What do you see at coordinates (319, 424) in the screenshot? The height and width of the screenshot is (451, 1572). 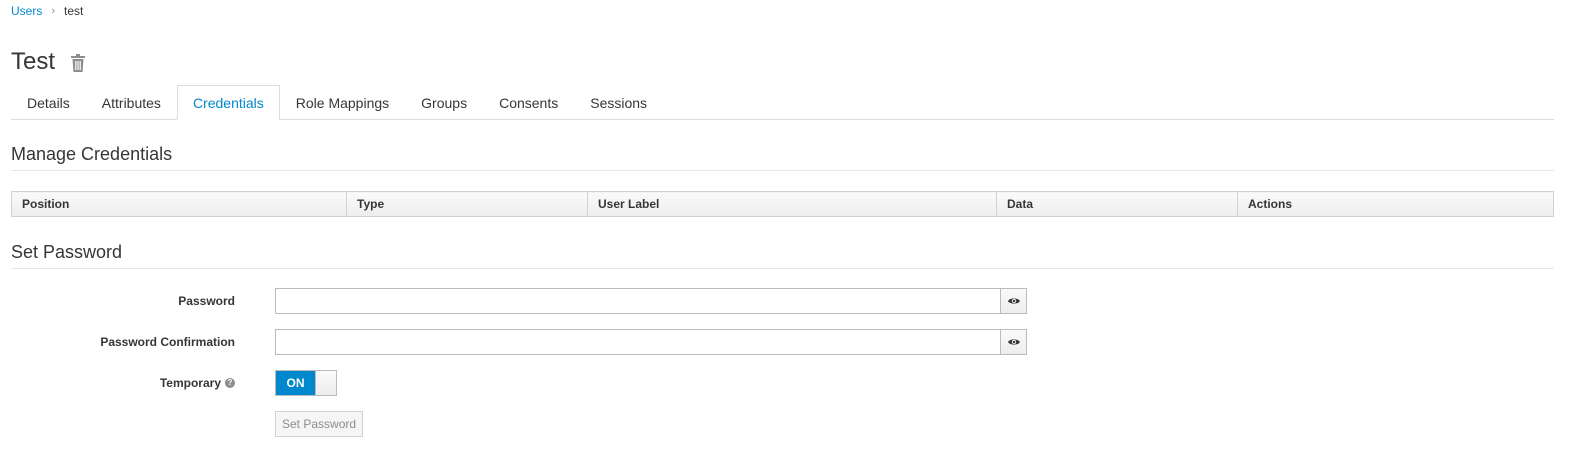 I see `set-password-button: Set Password` at bounding box center [319, 424].